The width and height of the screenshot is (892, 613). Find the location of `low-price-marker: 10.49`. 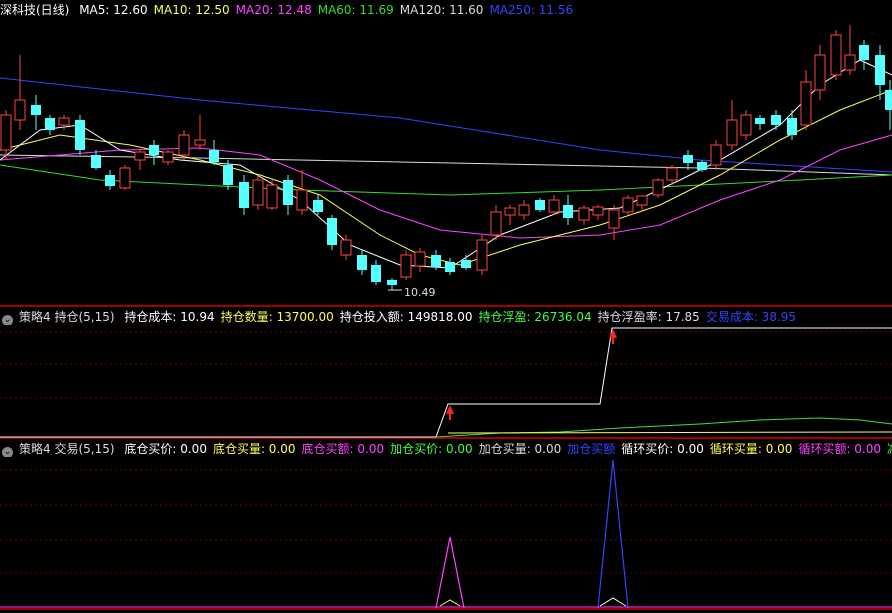

low-price-marker: 10.49 is located at coordinates (412, 292).